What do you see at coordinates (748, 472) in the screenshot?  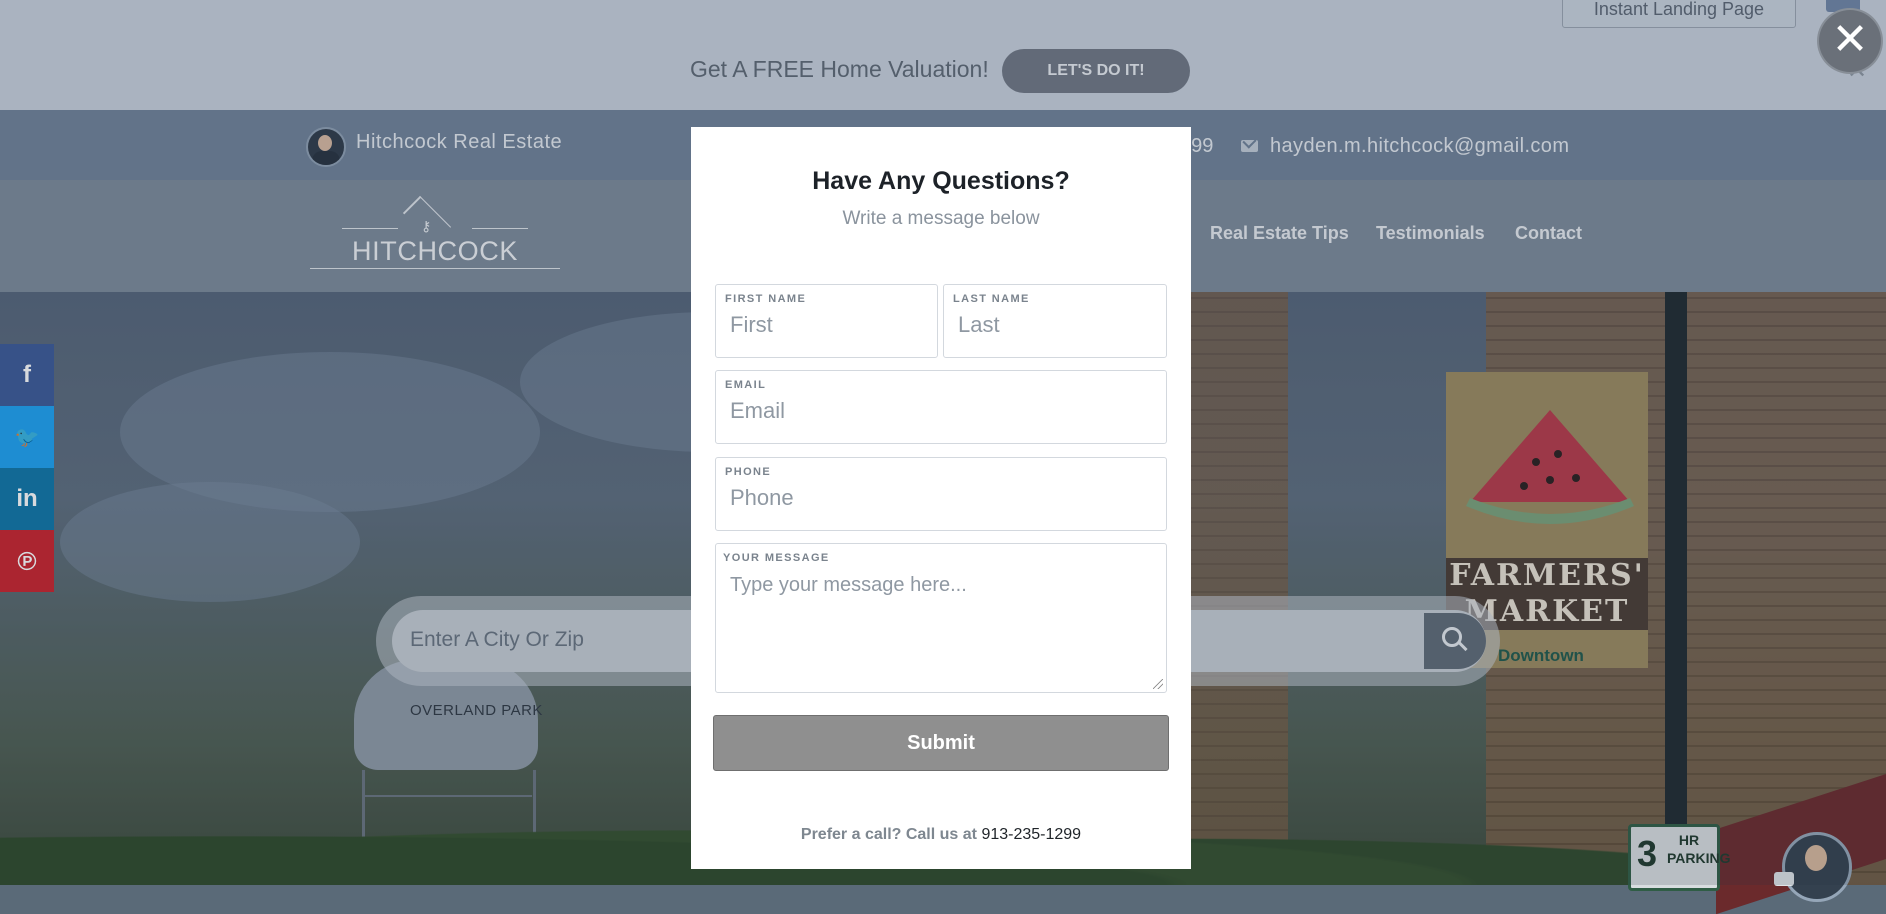 I see `phone-label: PHONE` at bounding box center [748, 472].